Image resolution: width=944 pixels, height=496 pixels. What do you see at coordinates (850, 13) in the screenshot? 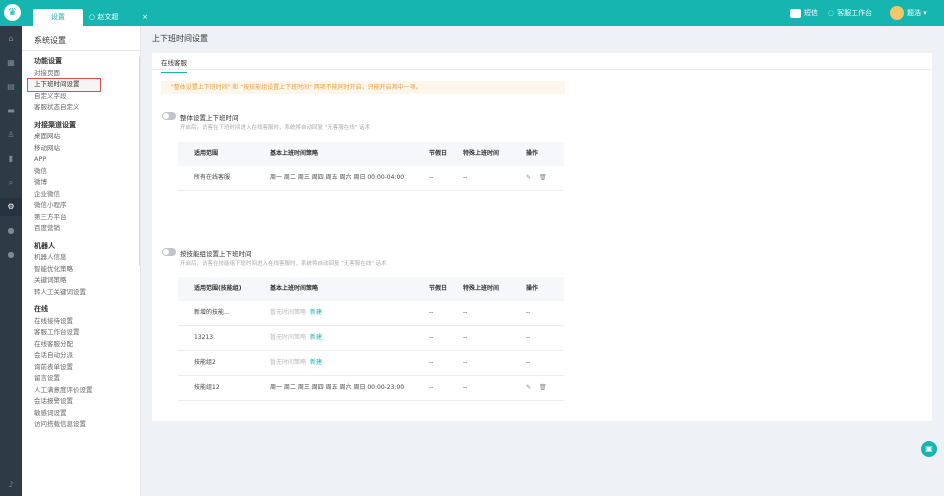
I see `workbench-button: ◌ 客服工作台` at bounding box center [850, 13].